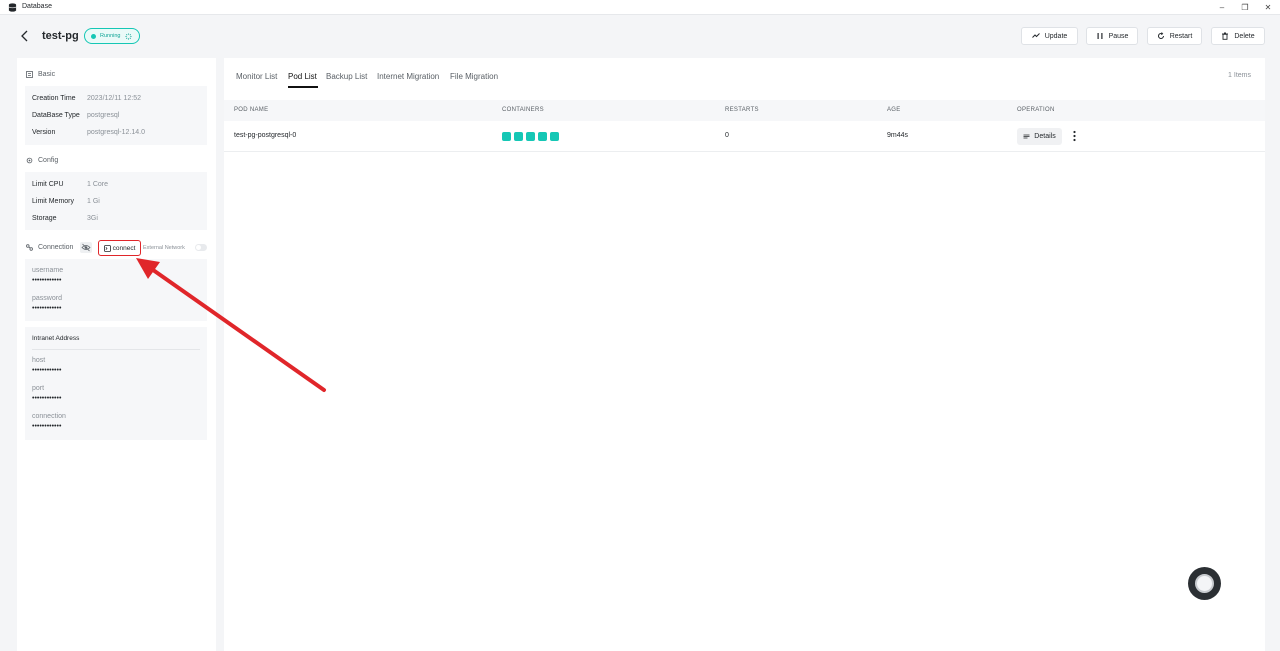  Describe the element at coordinates (98, 184) in the screenshot. I see `limit-cpu-value: 1 Core` at that location.